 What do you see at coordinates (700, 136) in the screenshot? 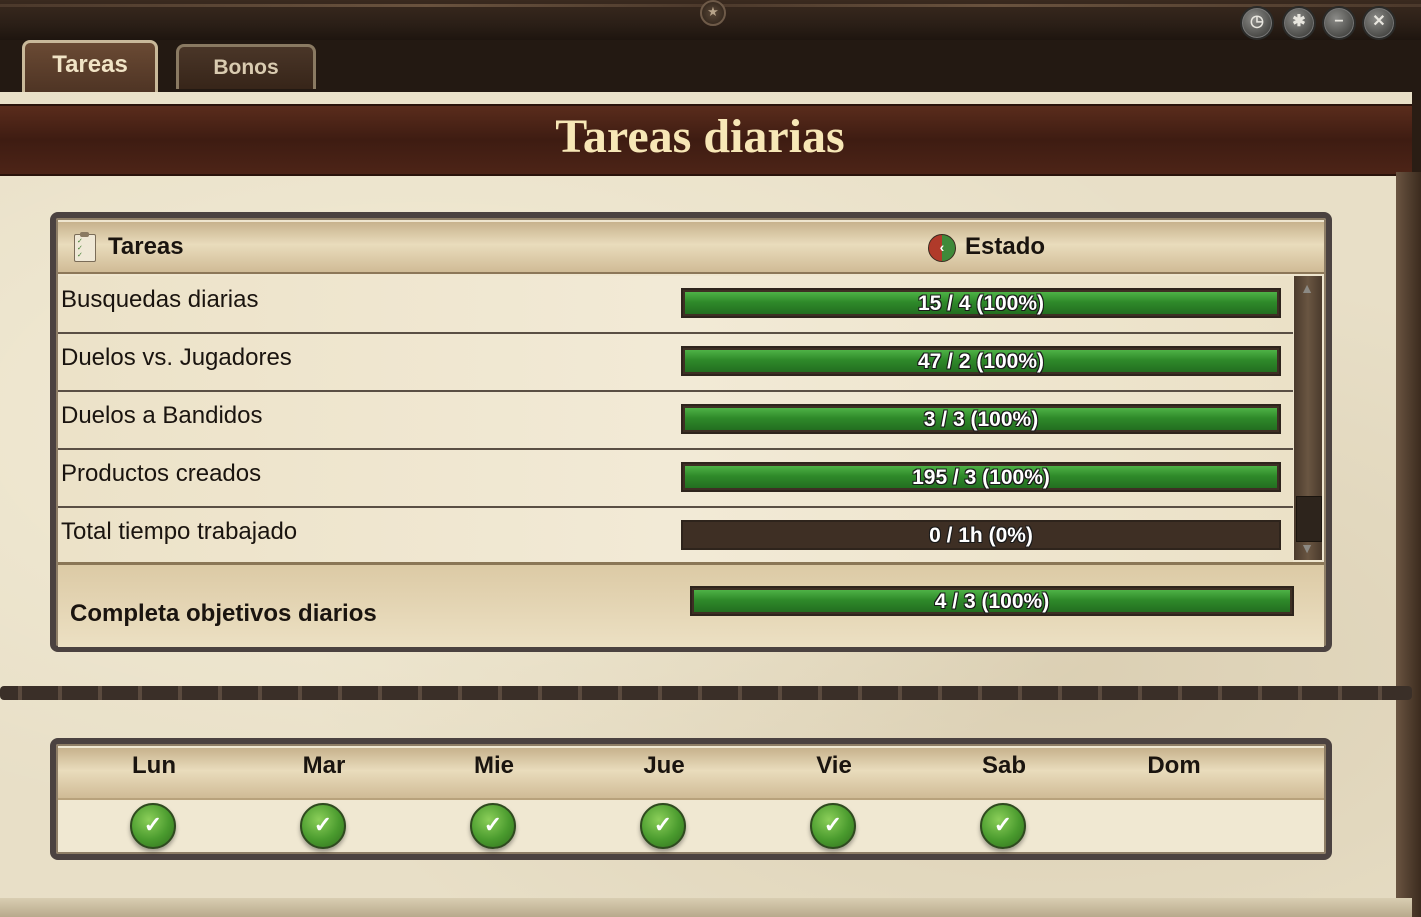
I see `page-title: Tareas diarias` at bounding box center [700, 136].